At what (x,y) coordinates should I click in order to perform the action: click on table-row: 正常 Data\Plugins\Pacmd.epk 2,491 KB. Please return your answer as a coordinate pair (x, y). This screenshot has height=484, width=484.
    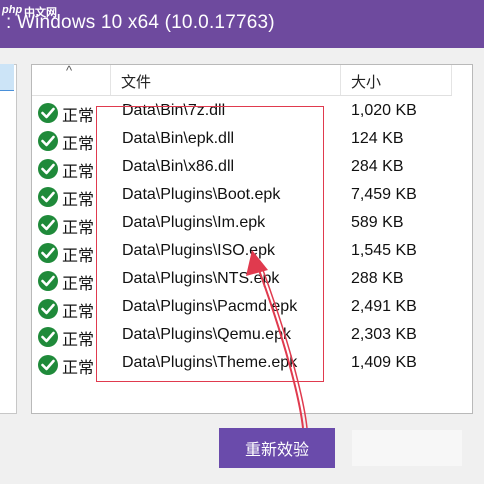
    Looking at the image, I should click on (242, 309).